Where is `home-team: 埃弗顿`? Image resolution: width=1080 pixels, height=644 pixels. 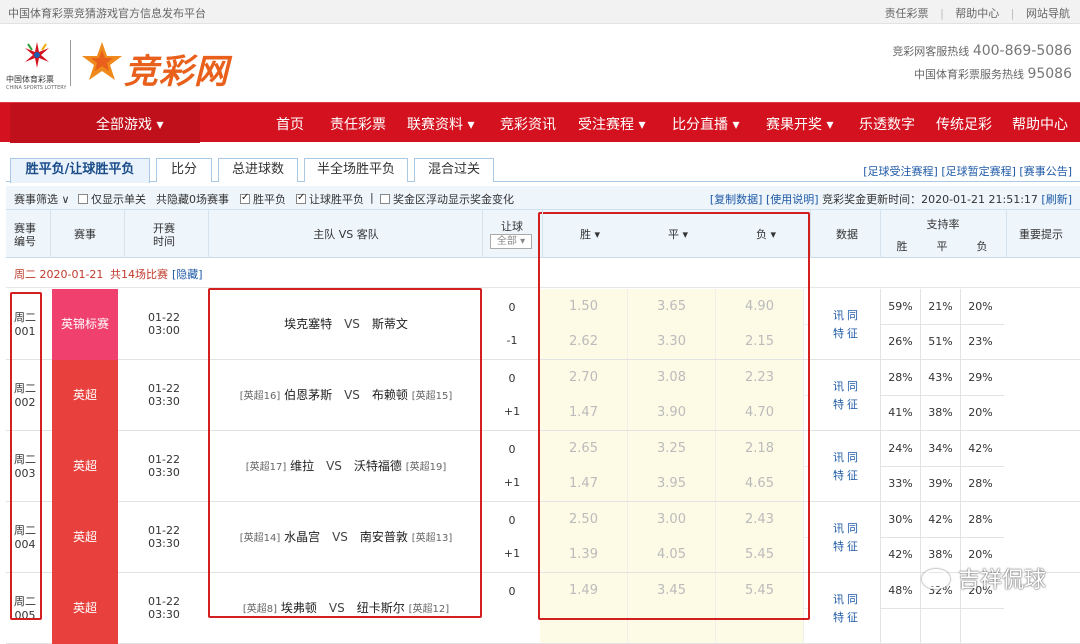 home-team: 埃弗顿 is located at coordinates (299, 608).